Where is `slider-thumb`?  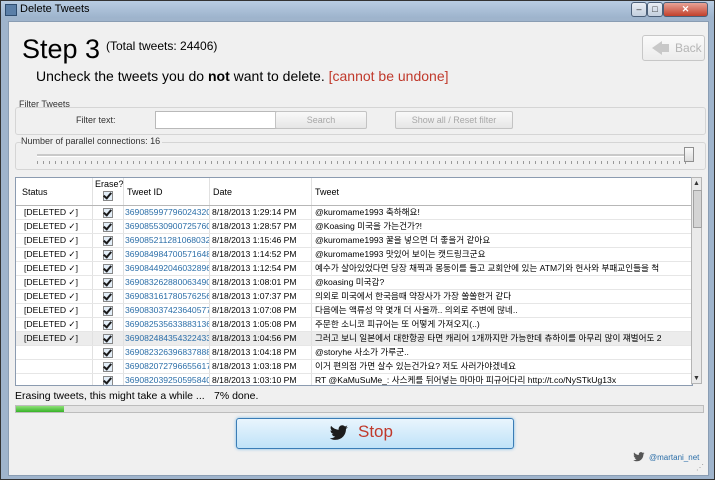
slider-thumb is located at coordinates (689, 154).